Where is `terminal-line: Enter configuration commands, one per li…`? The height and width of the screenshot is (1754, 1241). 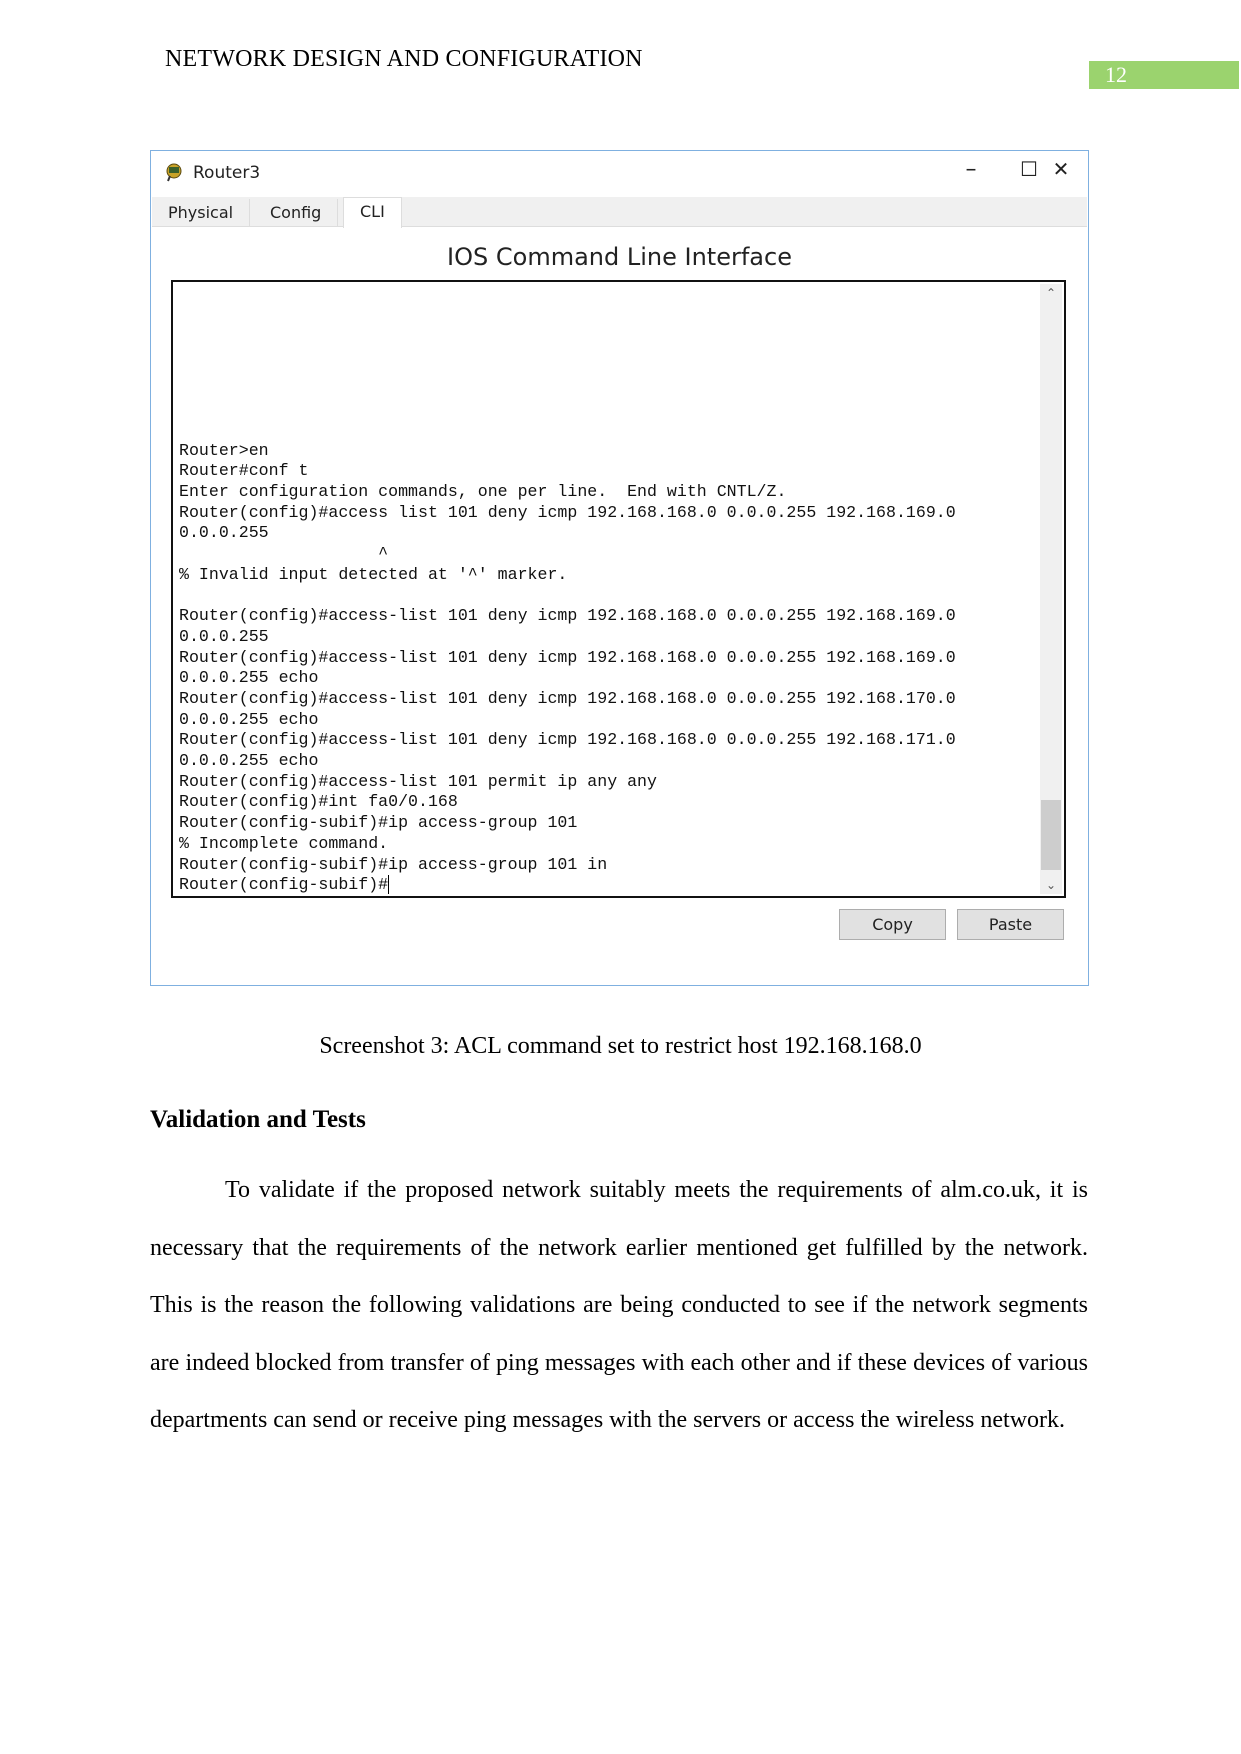
terminal-line: Enter configuration commands, one per li… is located at coordinates (483, 491).